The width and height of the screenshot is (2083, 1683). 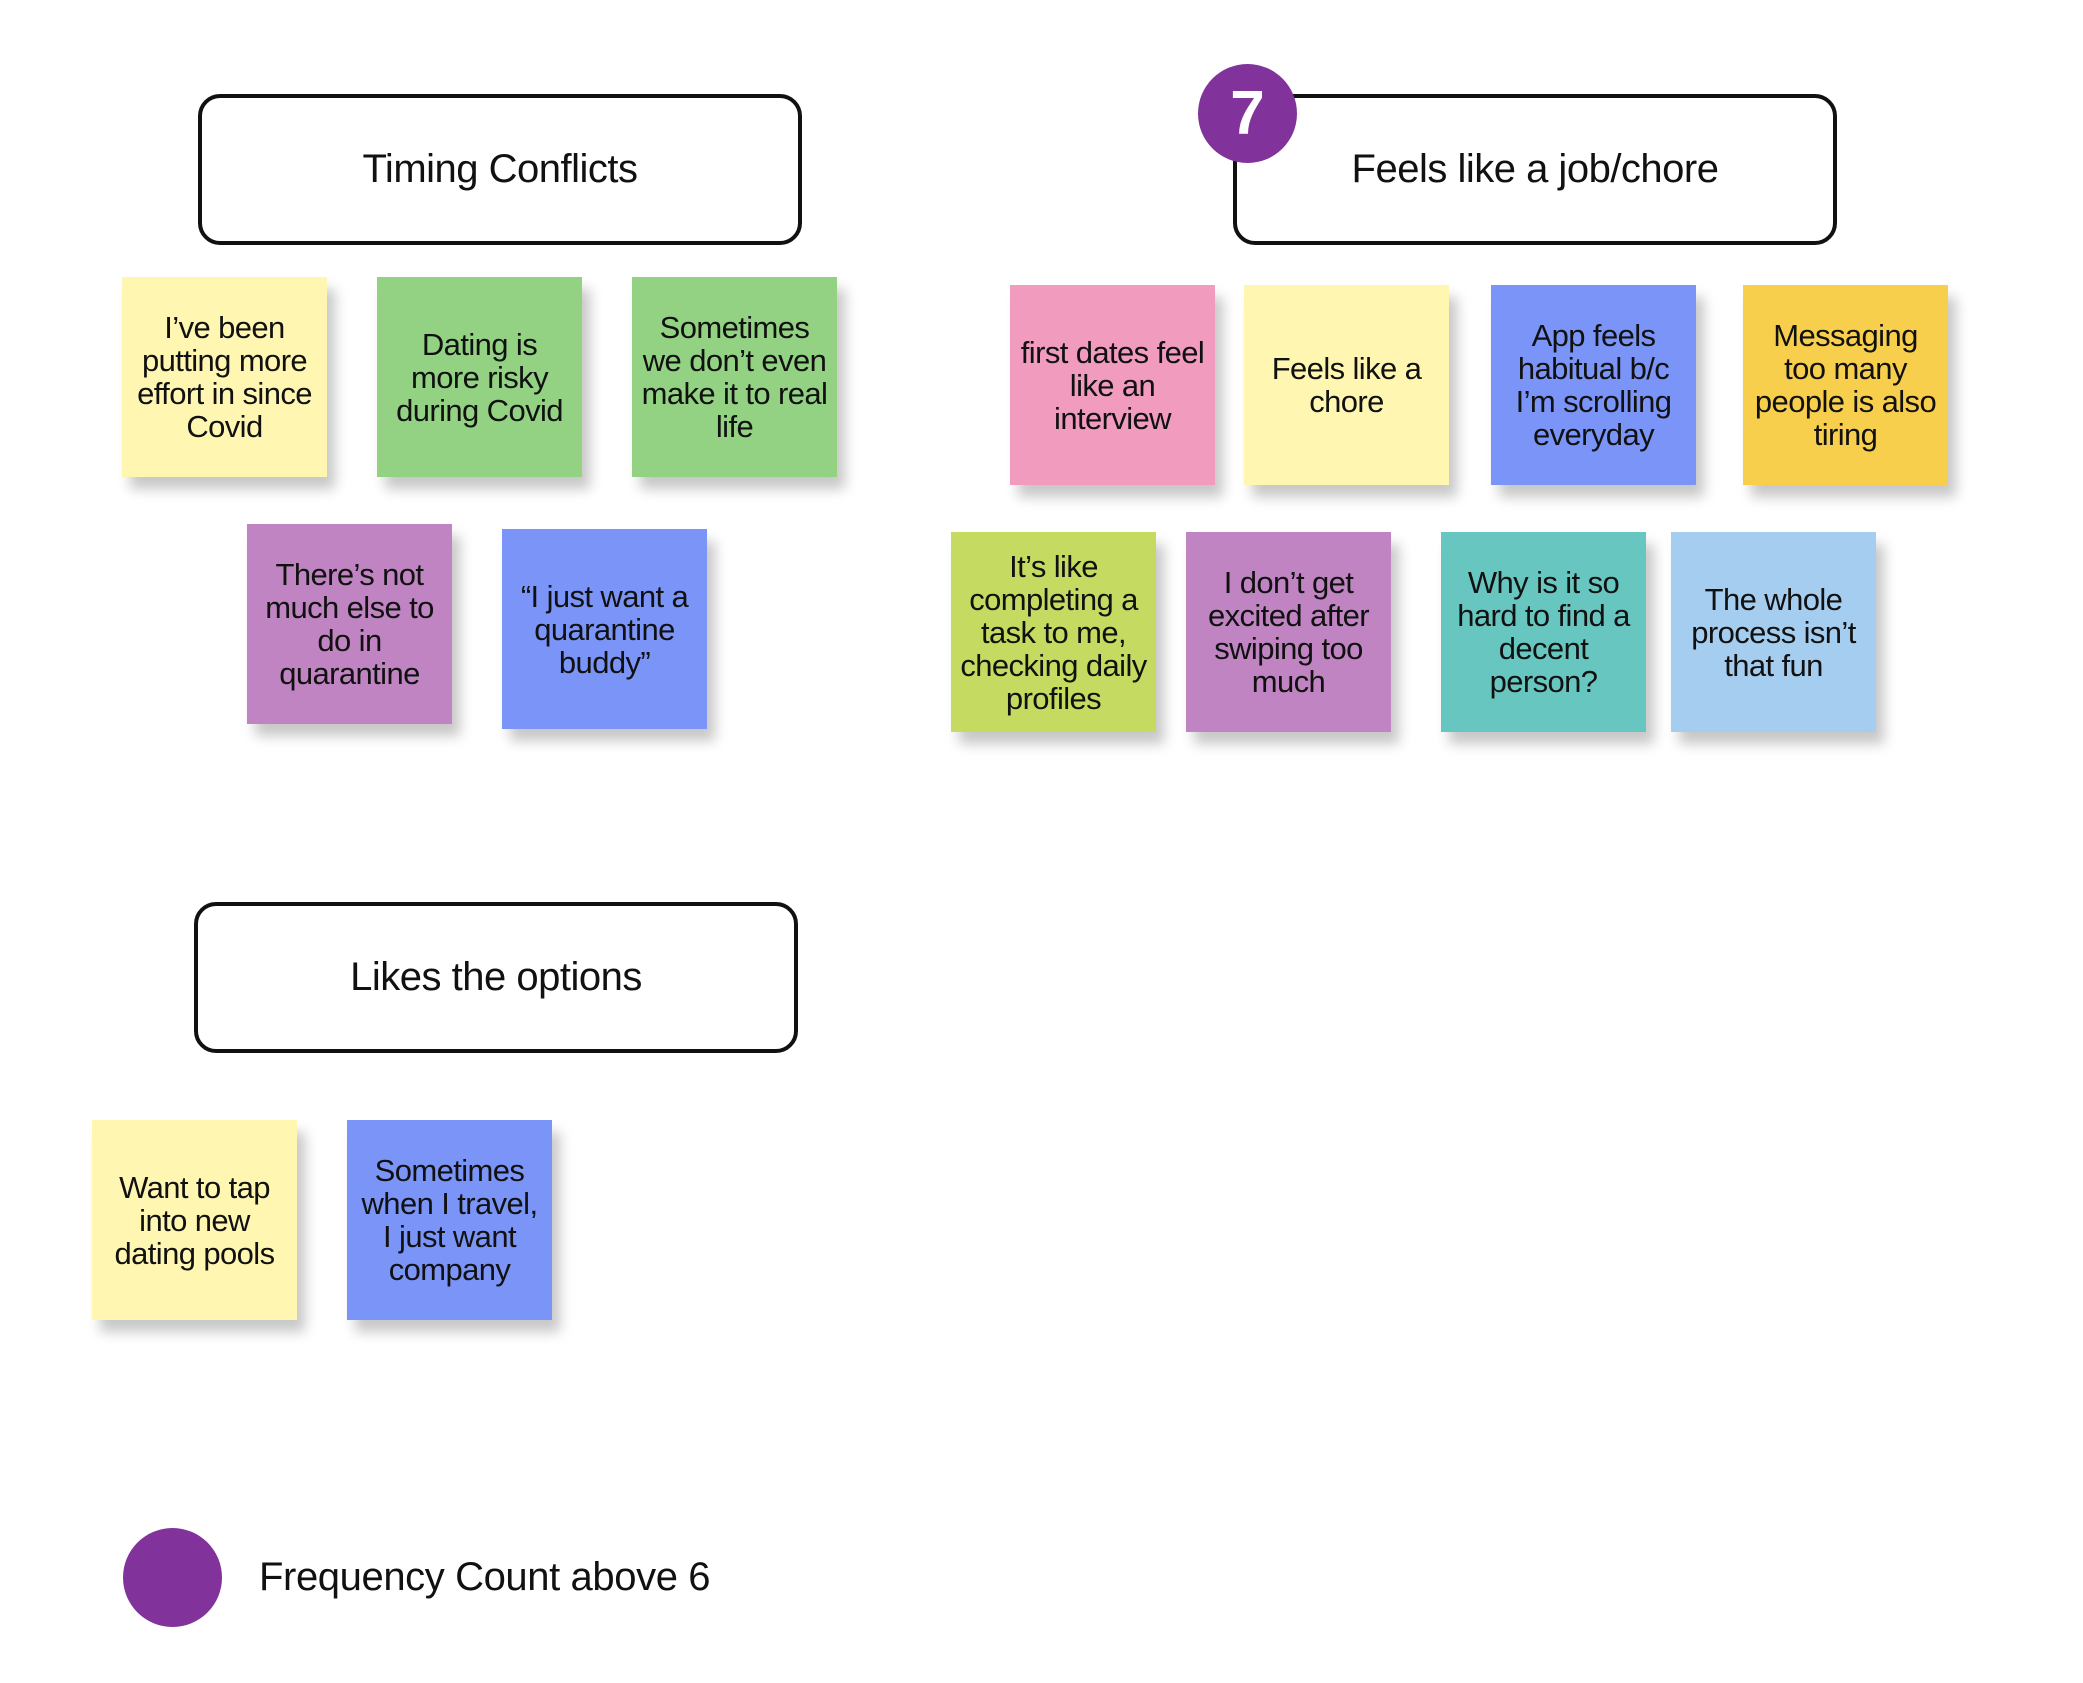 I want to click on sticky-note-text: “I just want a quarantine buddy”, so click(x=604, y=629).